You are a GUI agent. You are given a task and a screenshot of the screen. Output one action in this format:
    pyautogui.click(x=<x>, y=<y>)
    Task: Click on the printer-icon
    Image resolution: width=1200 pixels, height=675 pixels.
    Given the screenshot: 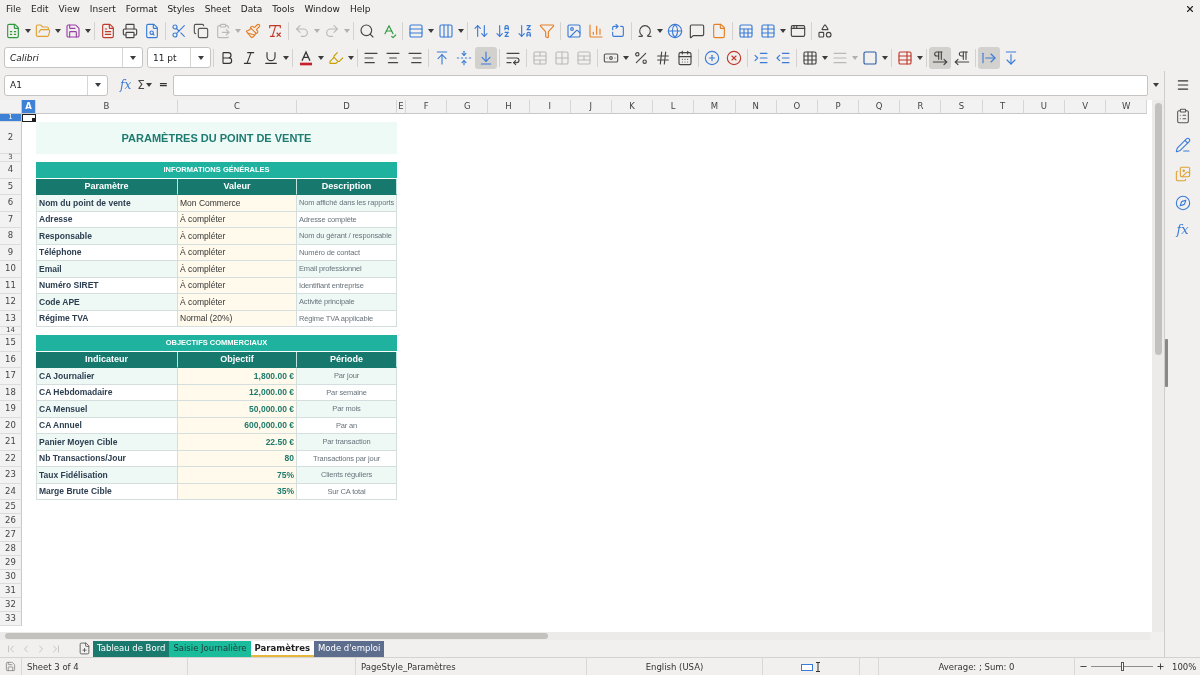 What is the action you would take?
    pyautogui.click(x=130, y=31)
    